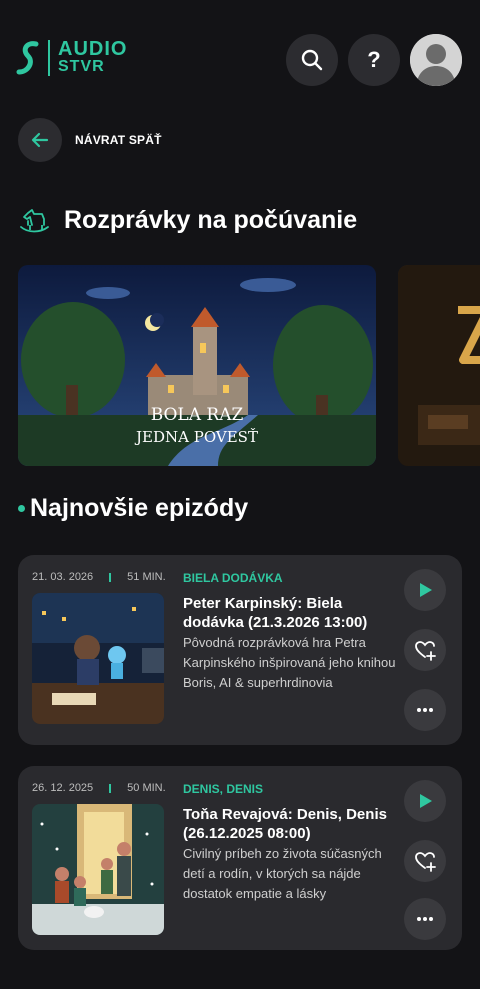  I want to click on back-label: NÁVRAT SPÄŤ, so click(118, 140).